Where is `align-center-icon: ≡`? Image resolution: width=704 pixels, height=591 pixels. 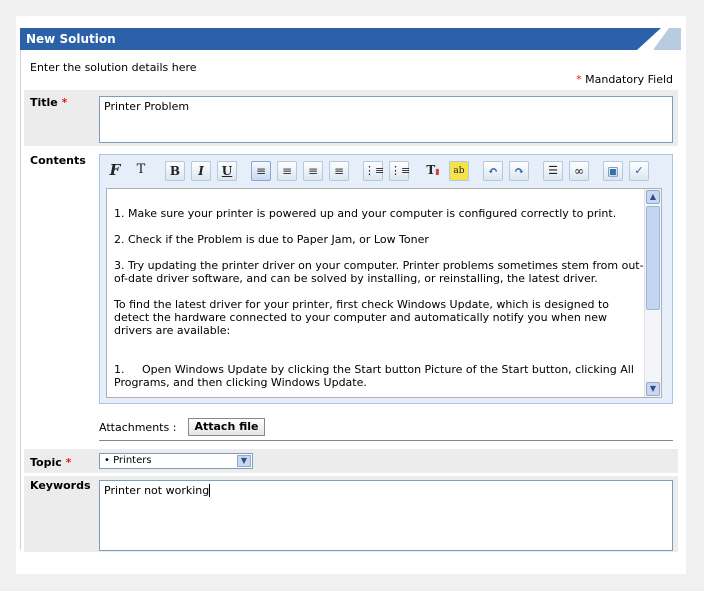 align-center-icon: ≡ is located at coordinates (287, 171).